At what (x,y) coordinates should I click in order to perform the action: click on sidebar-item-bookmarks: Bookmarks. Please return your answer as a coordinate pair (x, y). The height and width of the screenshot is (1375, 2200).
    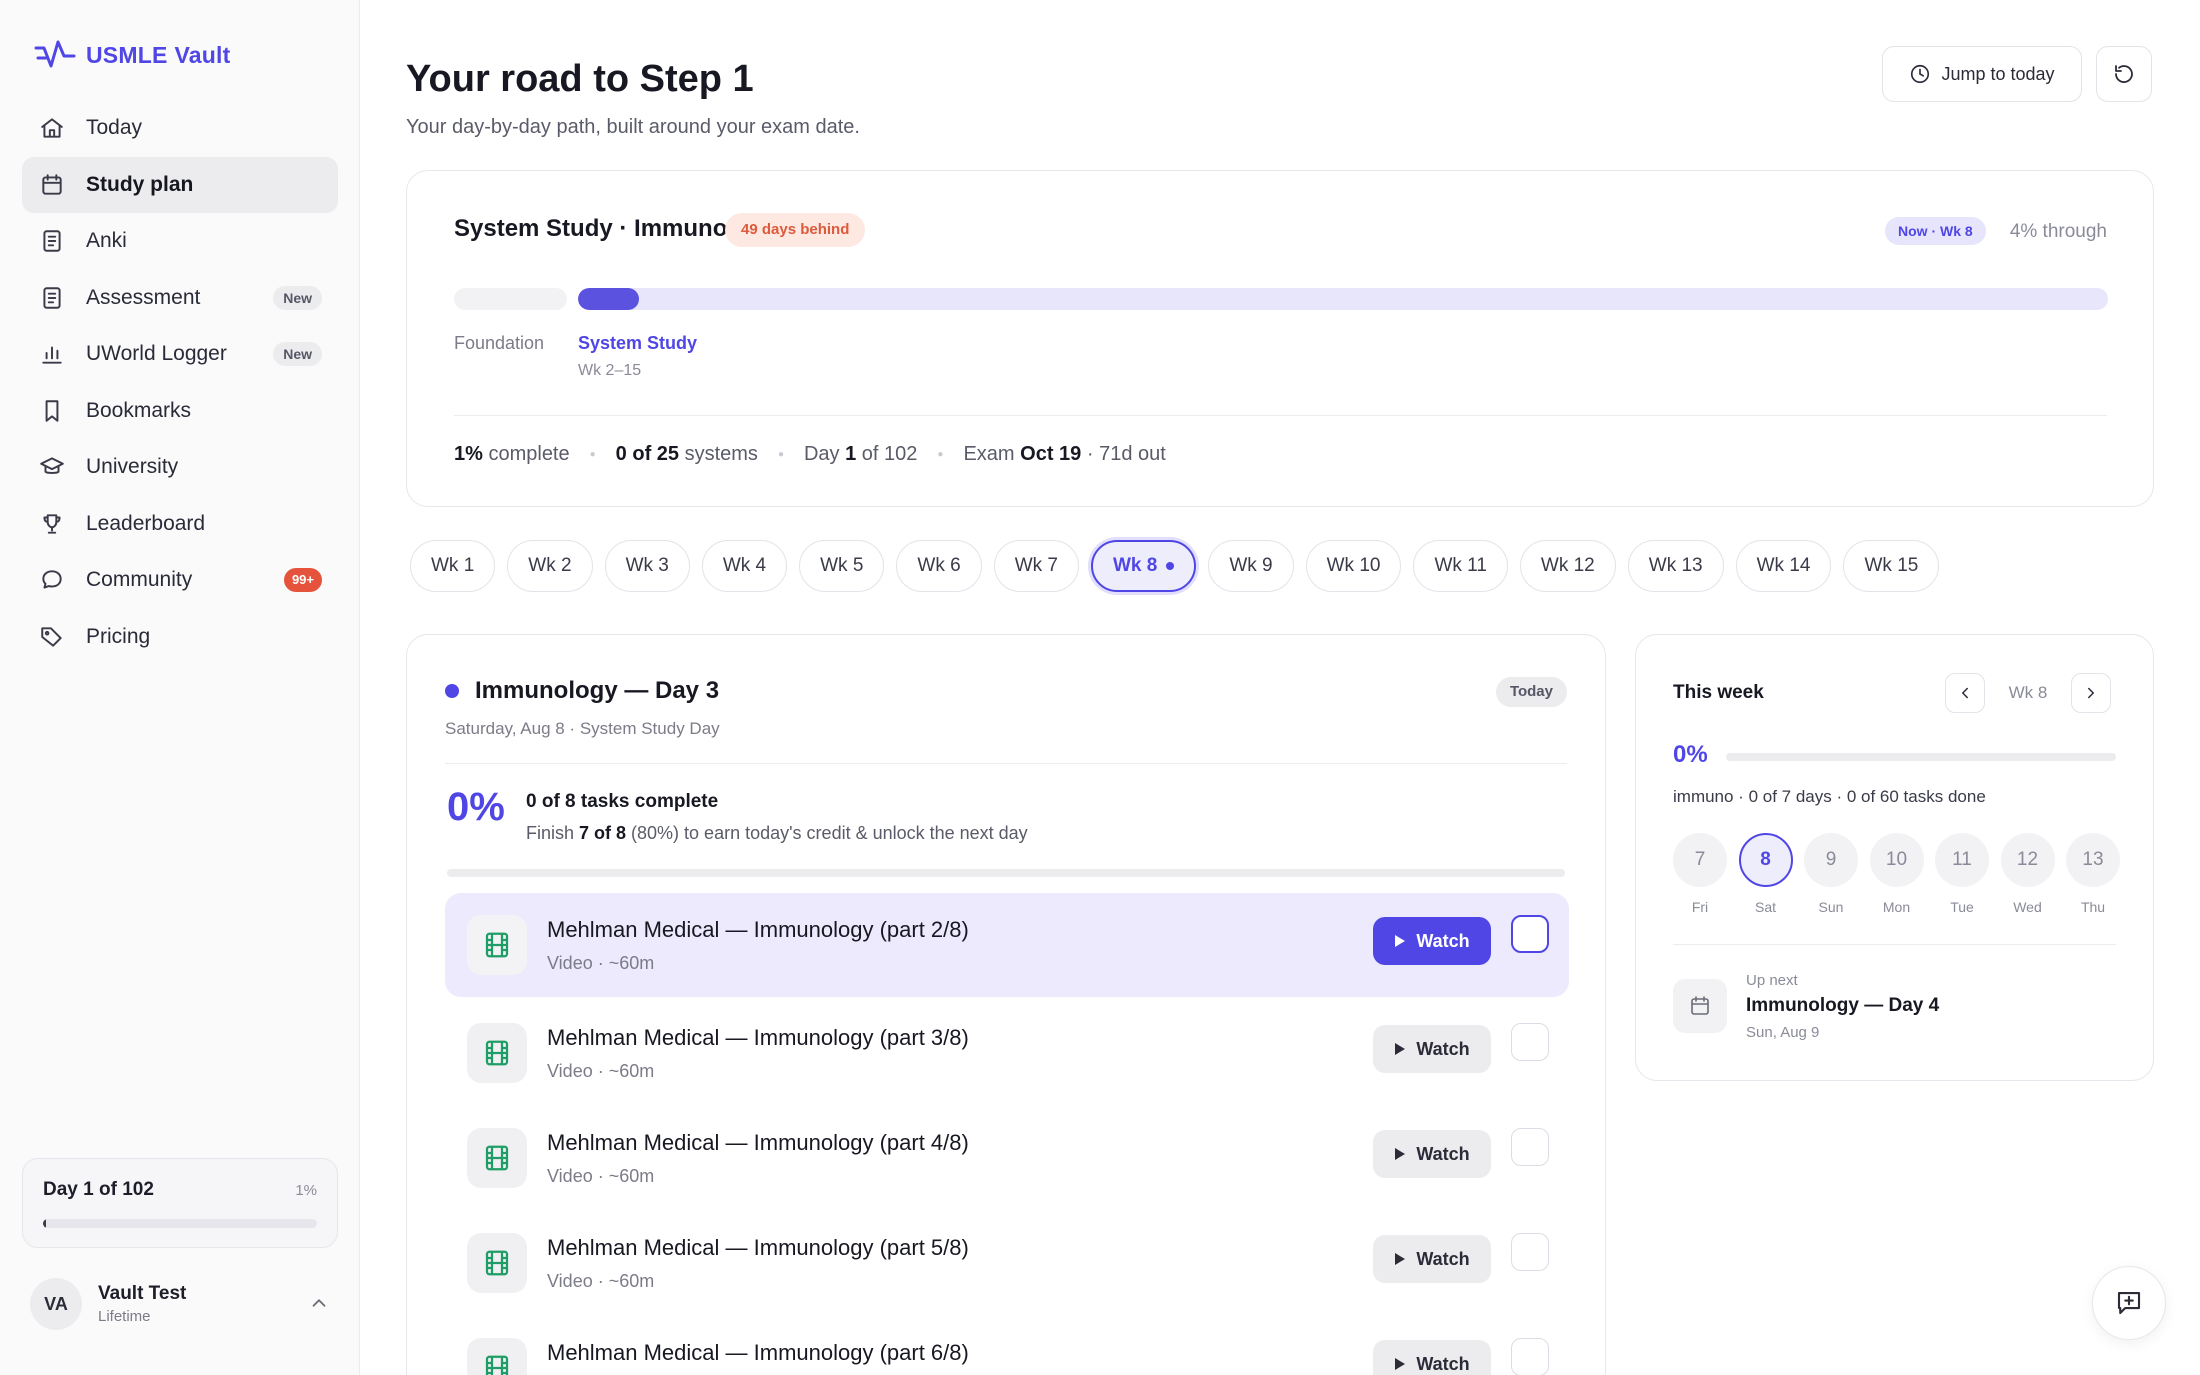
    Looking at the image, I should click on (180, 411).